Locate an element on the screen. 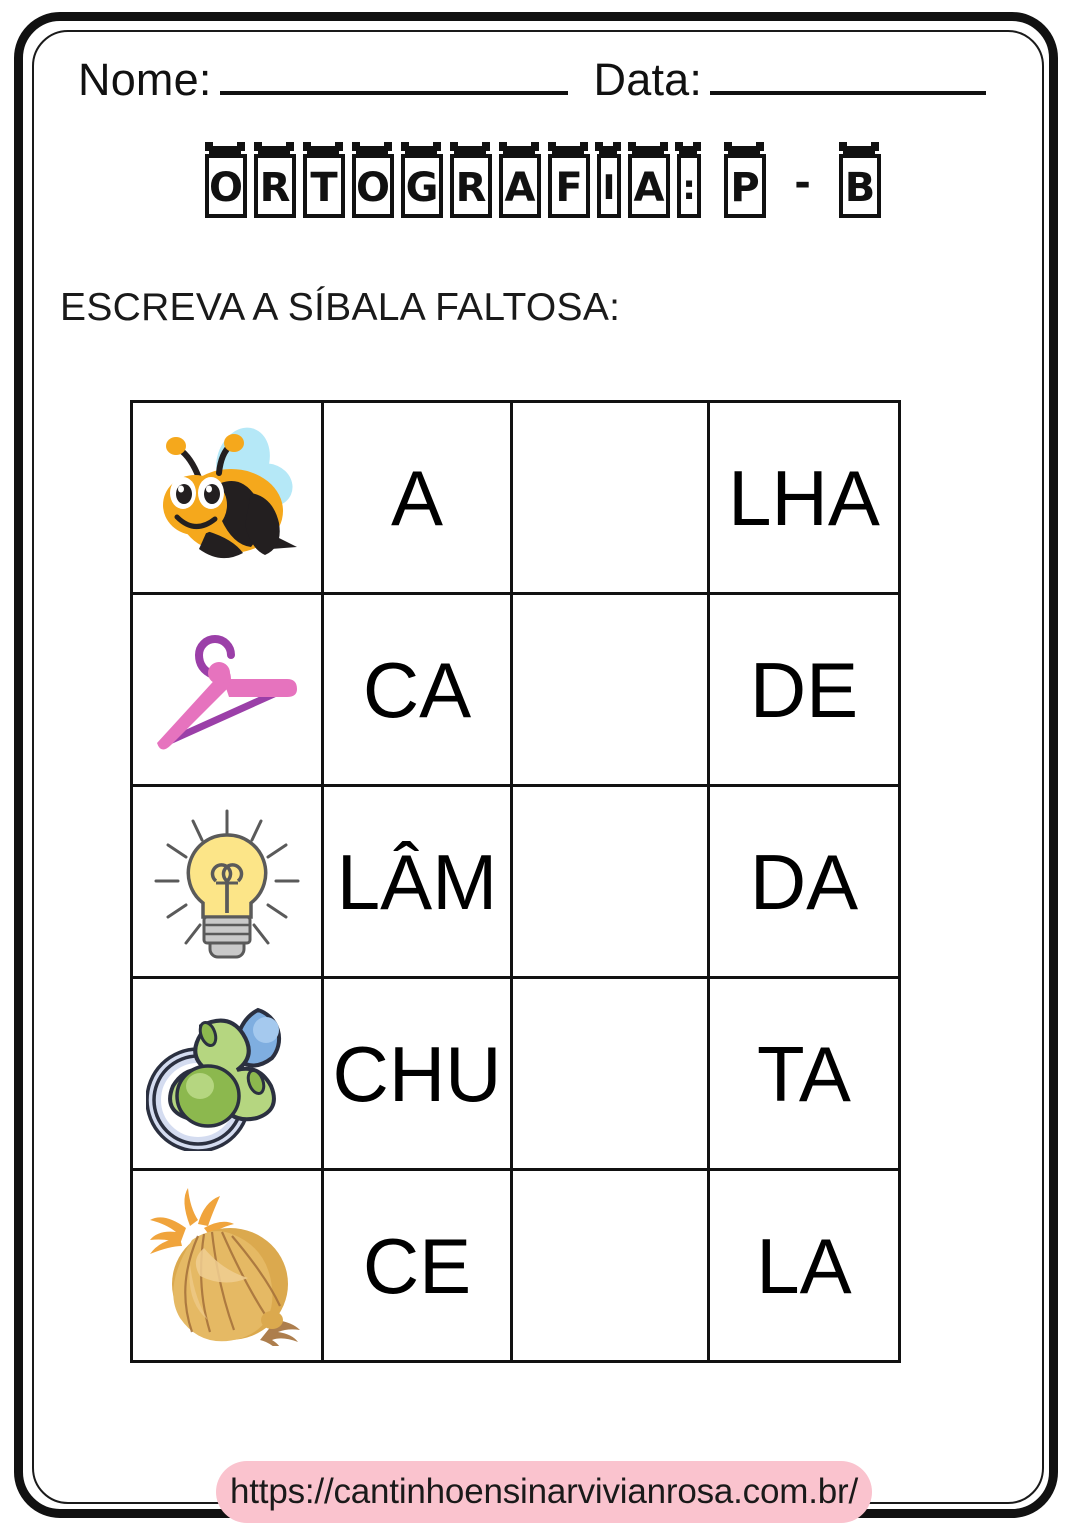 The width and height of the screenshot is (1086, 1536). title-dash: - is located at coordinates (802, 183).